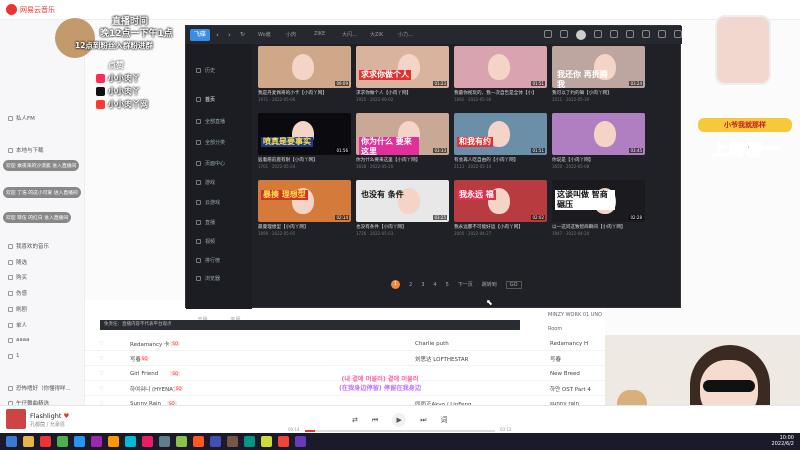 The image size is (800, 450). What do you see at coordinates (304, 134) in the screenshot?
I see `video-thumbnail: 喷真是要事实 01:56` at bounding box center [304, 134].